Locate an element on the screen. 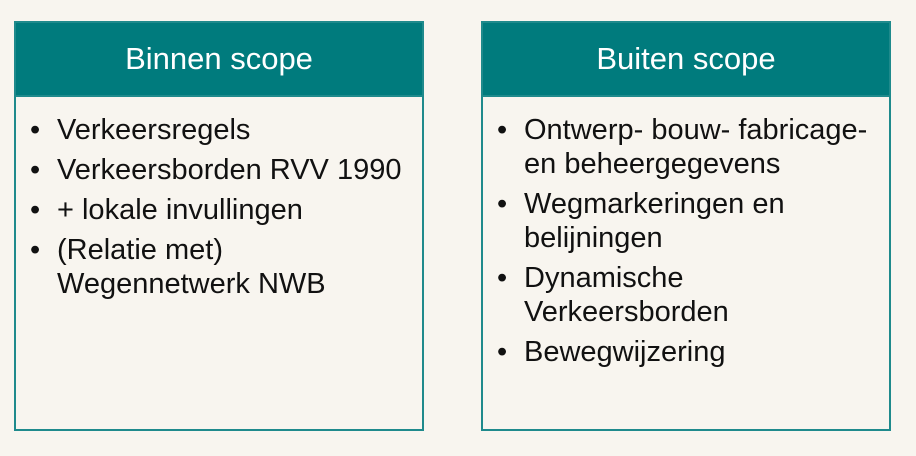 The image size is (916, 456). list-item-text: Verkeersborden RVV 1990 is located at coordinates (229, 170).